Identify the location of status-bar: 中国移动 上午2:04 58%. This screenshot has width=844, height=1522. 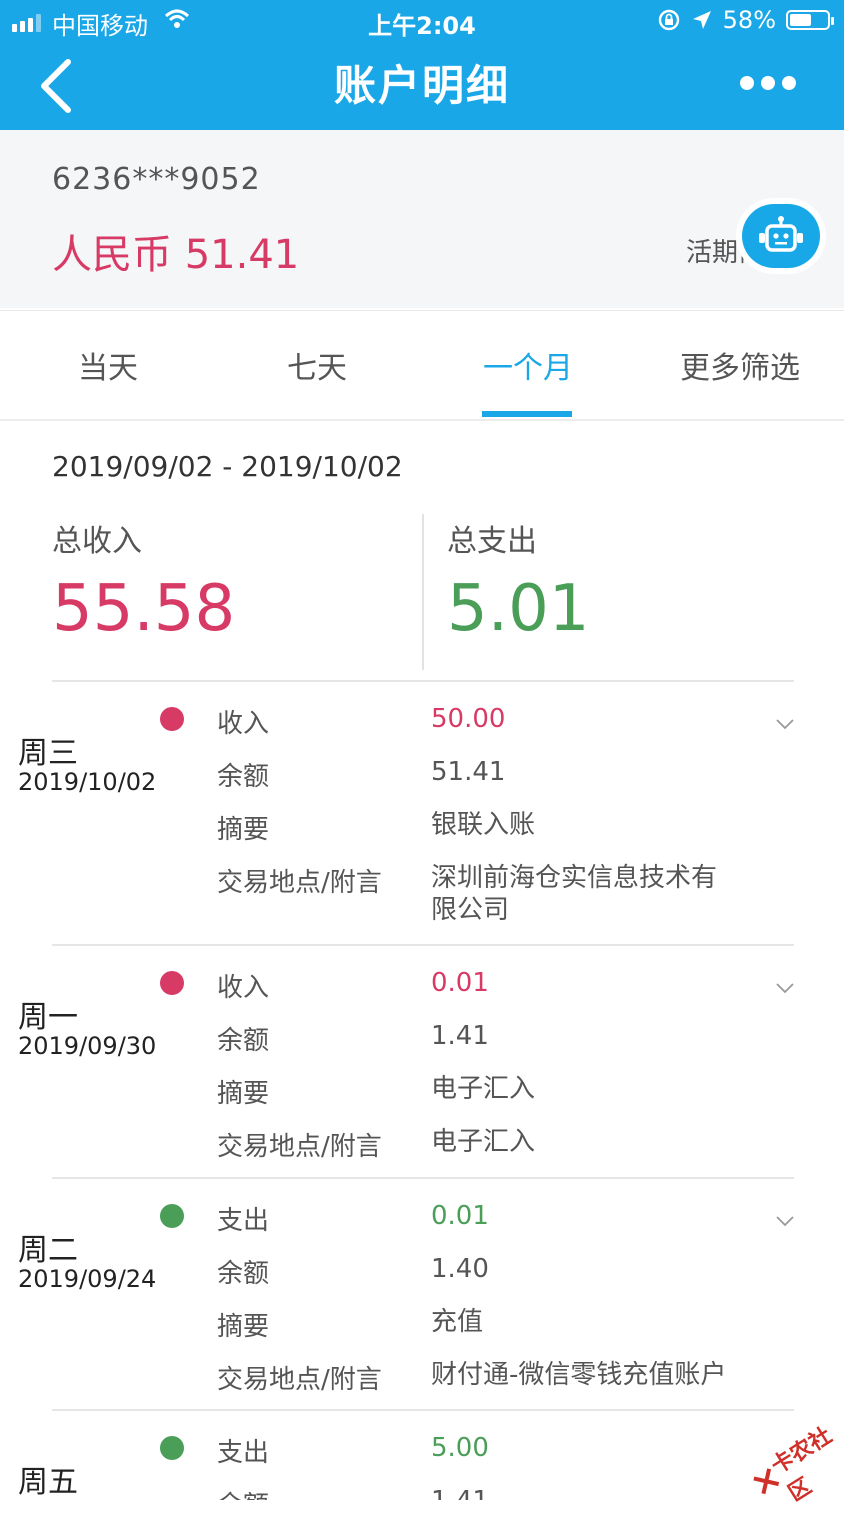
(422, 22).